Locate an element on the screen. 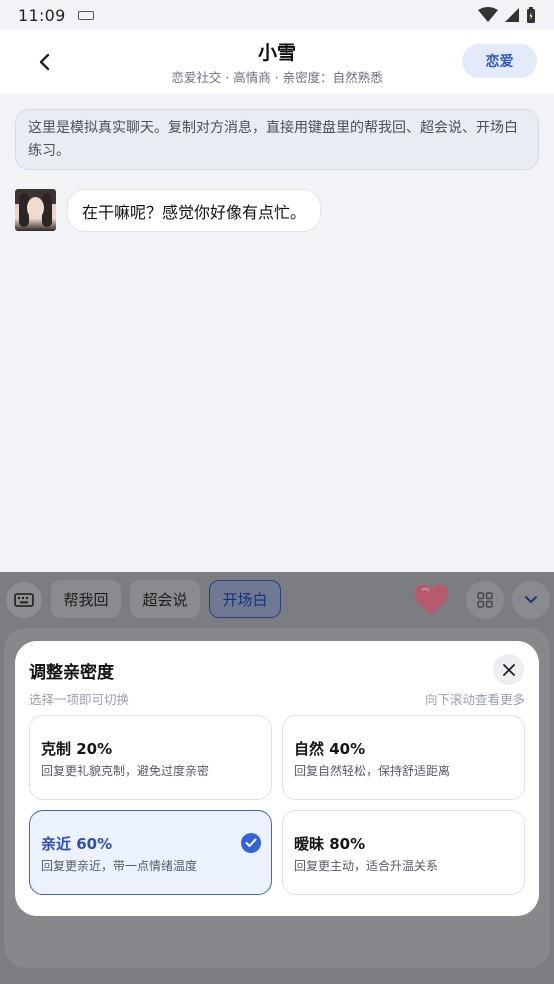  signal-icon is located at coordinates (512, 15).